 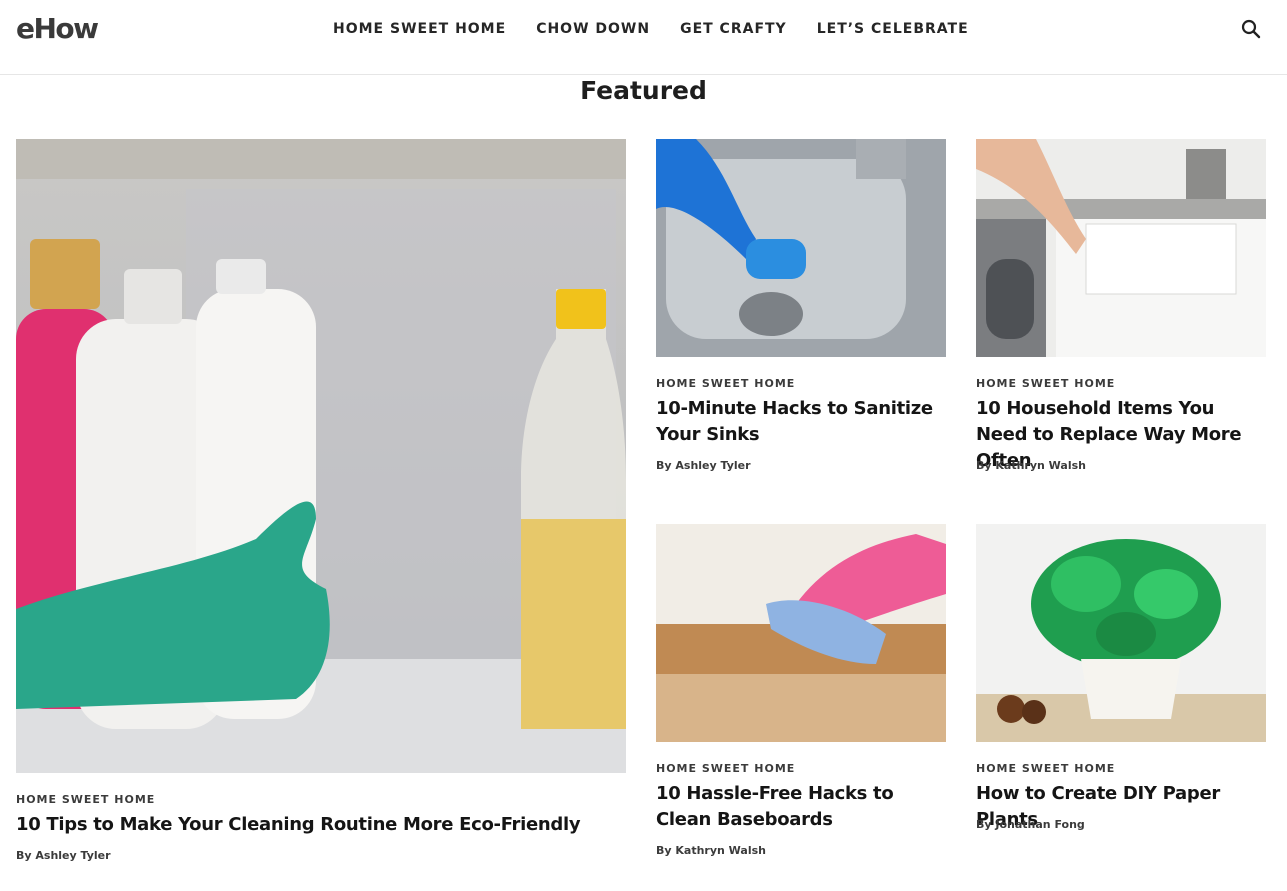 What do you see at coordinates (593, 29) in the screenshot?
I see `nav-chow-down: CHOW DOWN` at bounding box center [593, 29].